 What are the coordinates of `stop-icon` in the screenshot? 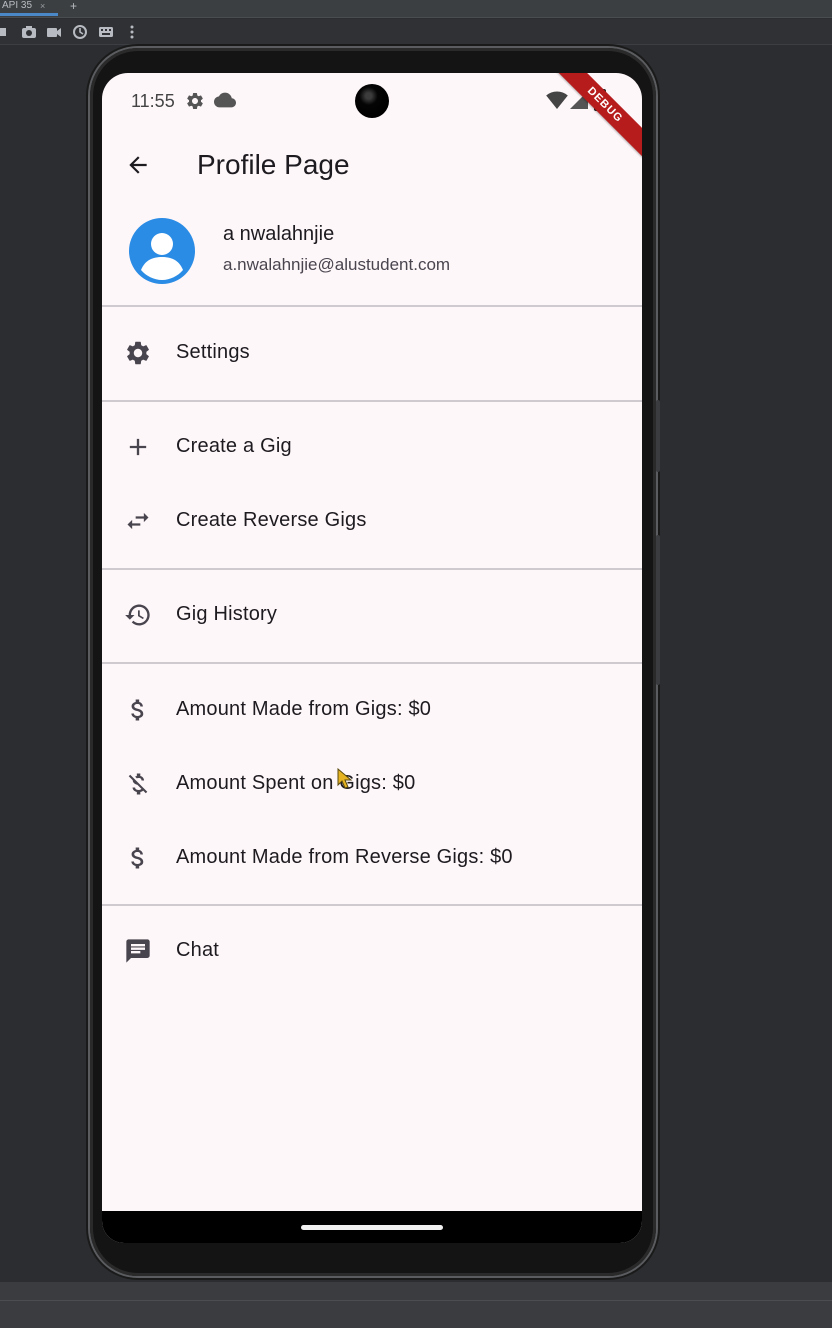 It's located at (6, 32).